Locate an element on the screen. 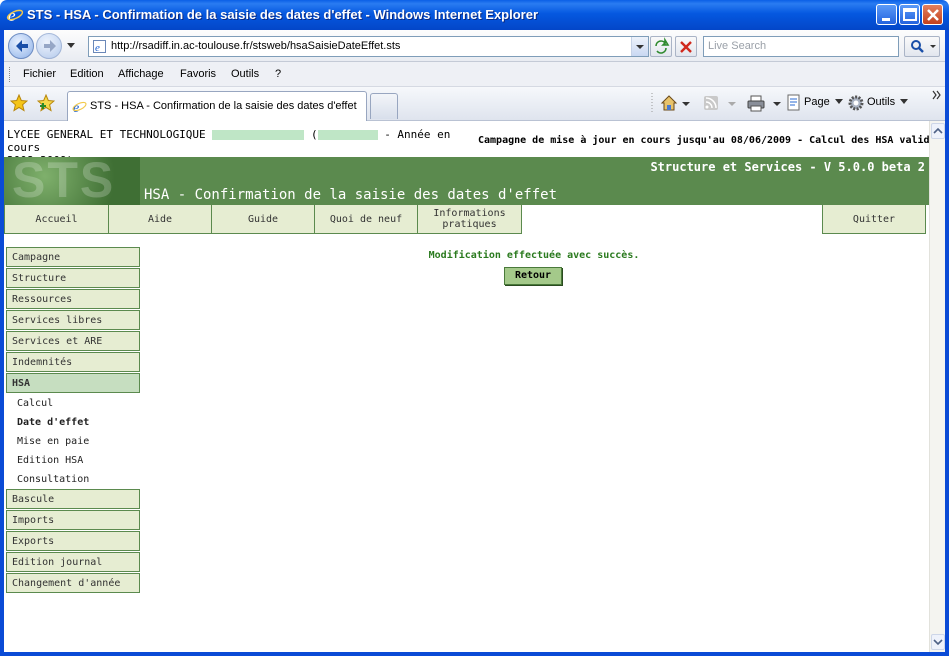 This screenshot has width=949, height=656. sidebar-item-services-libres: Services libres is located at coordinates (73, 320).